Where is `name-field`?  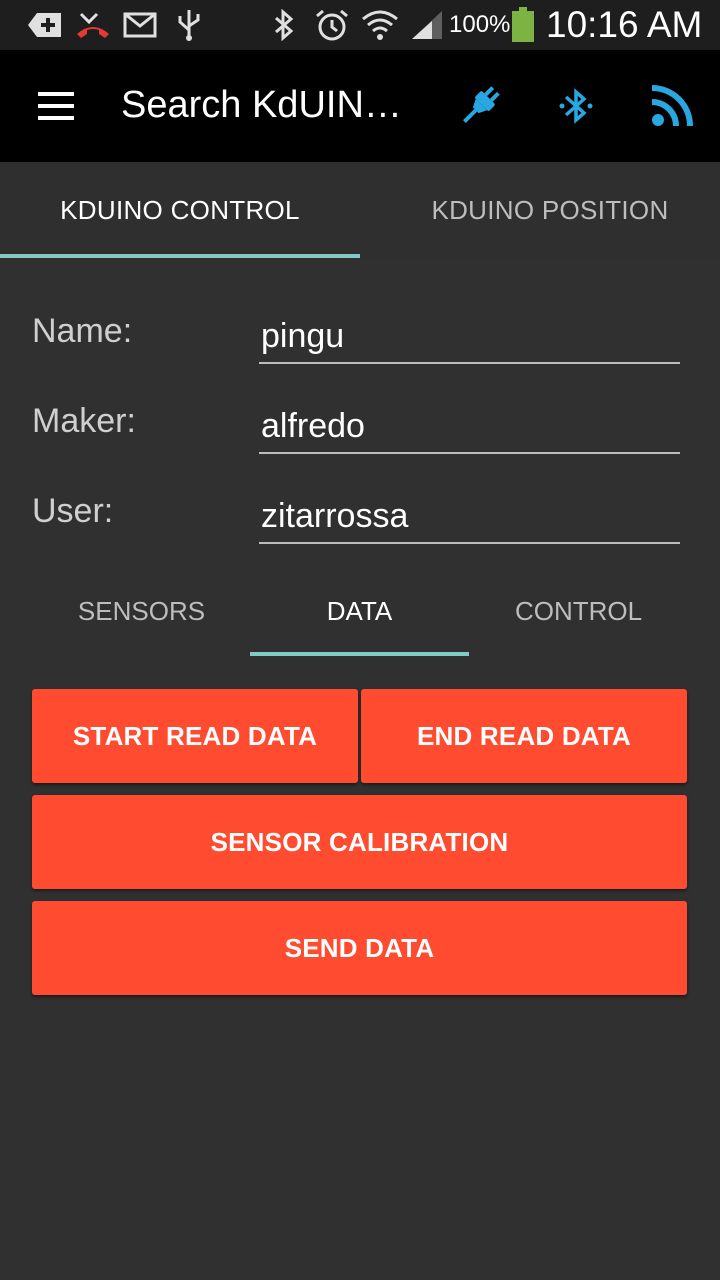 name-field is located at coordinates (469, 334).